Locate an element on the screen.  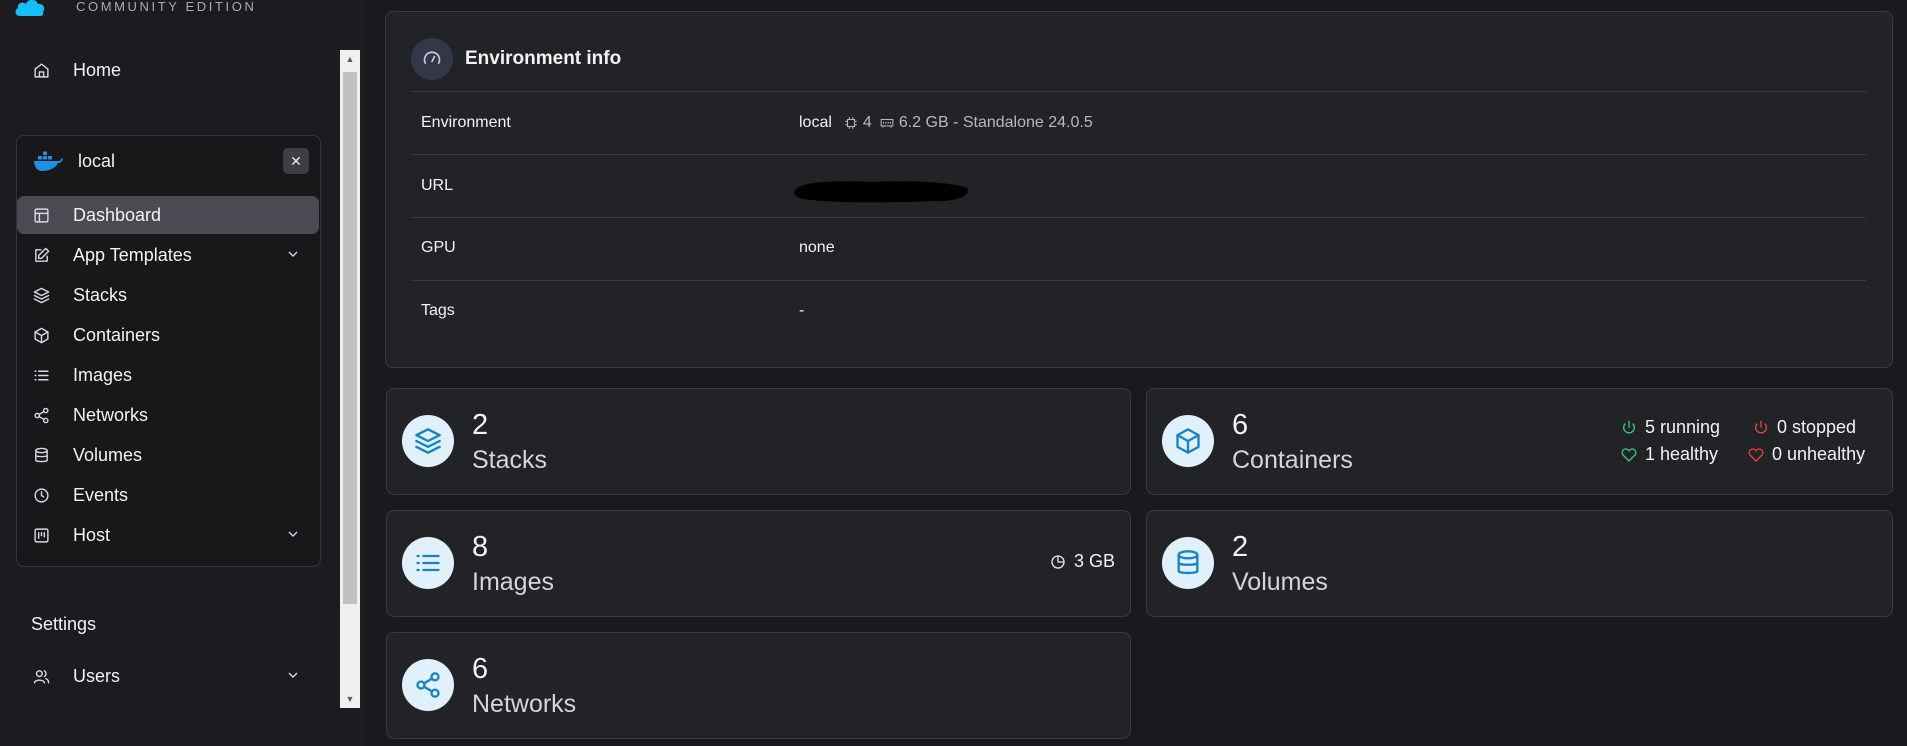
logo-icon is located at coordinates (30, 8).